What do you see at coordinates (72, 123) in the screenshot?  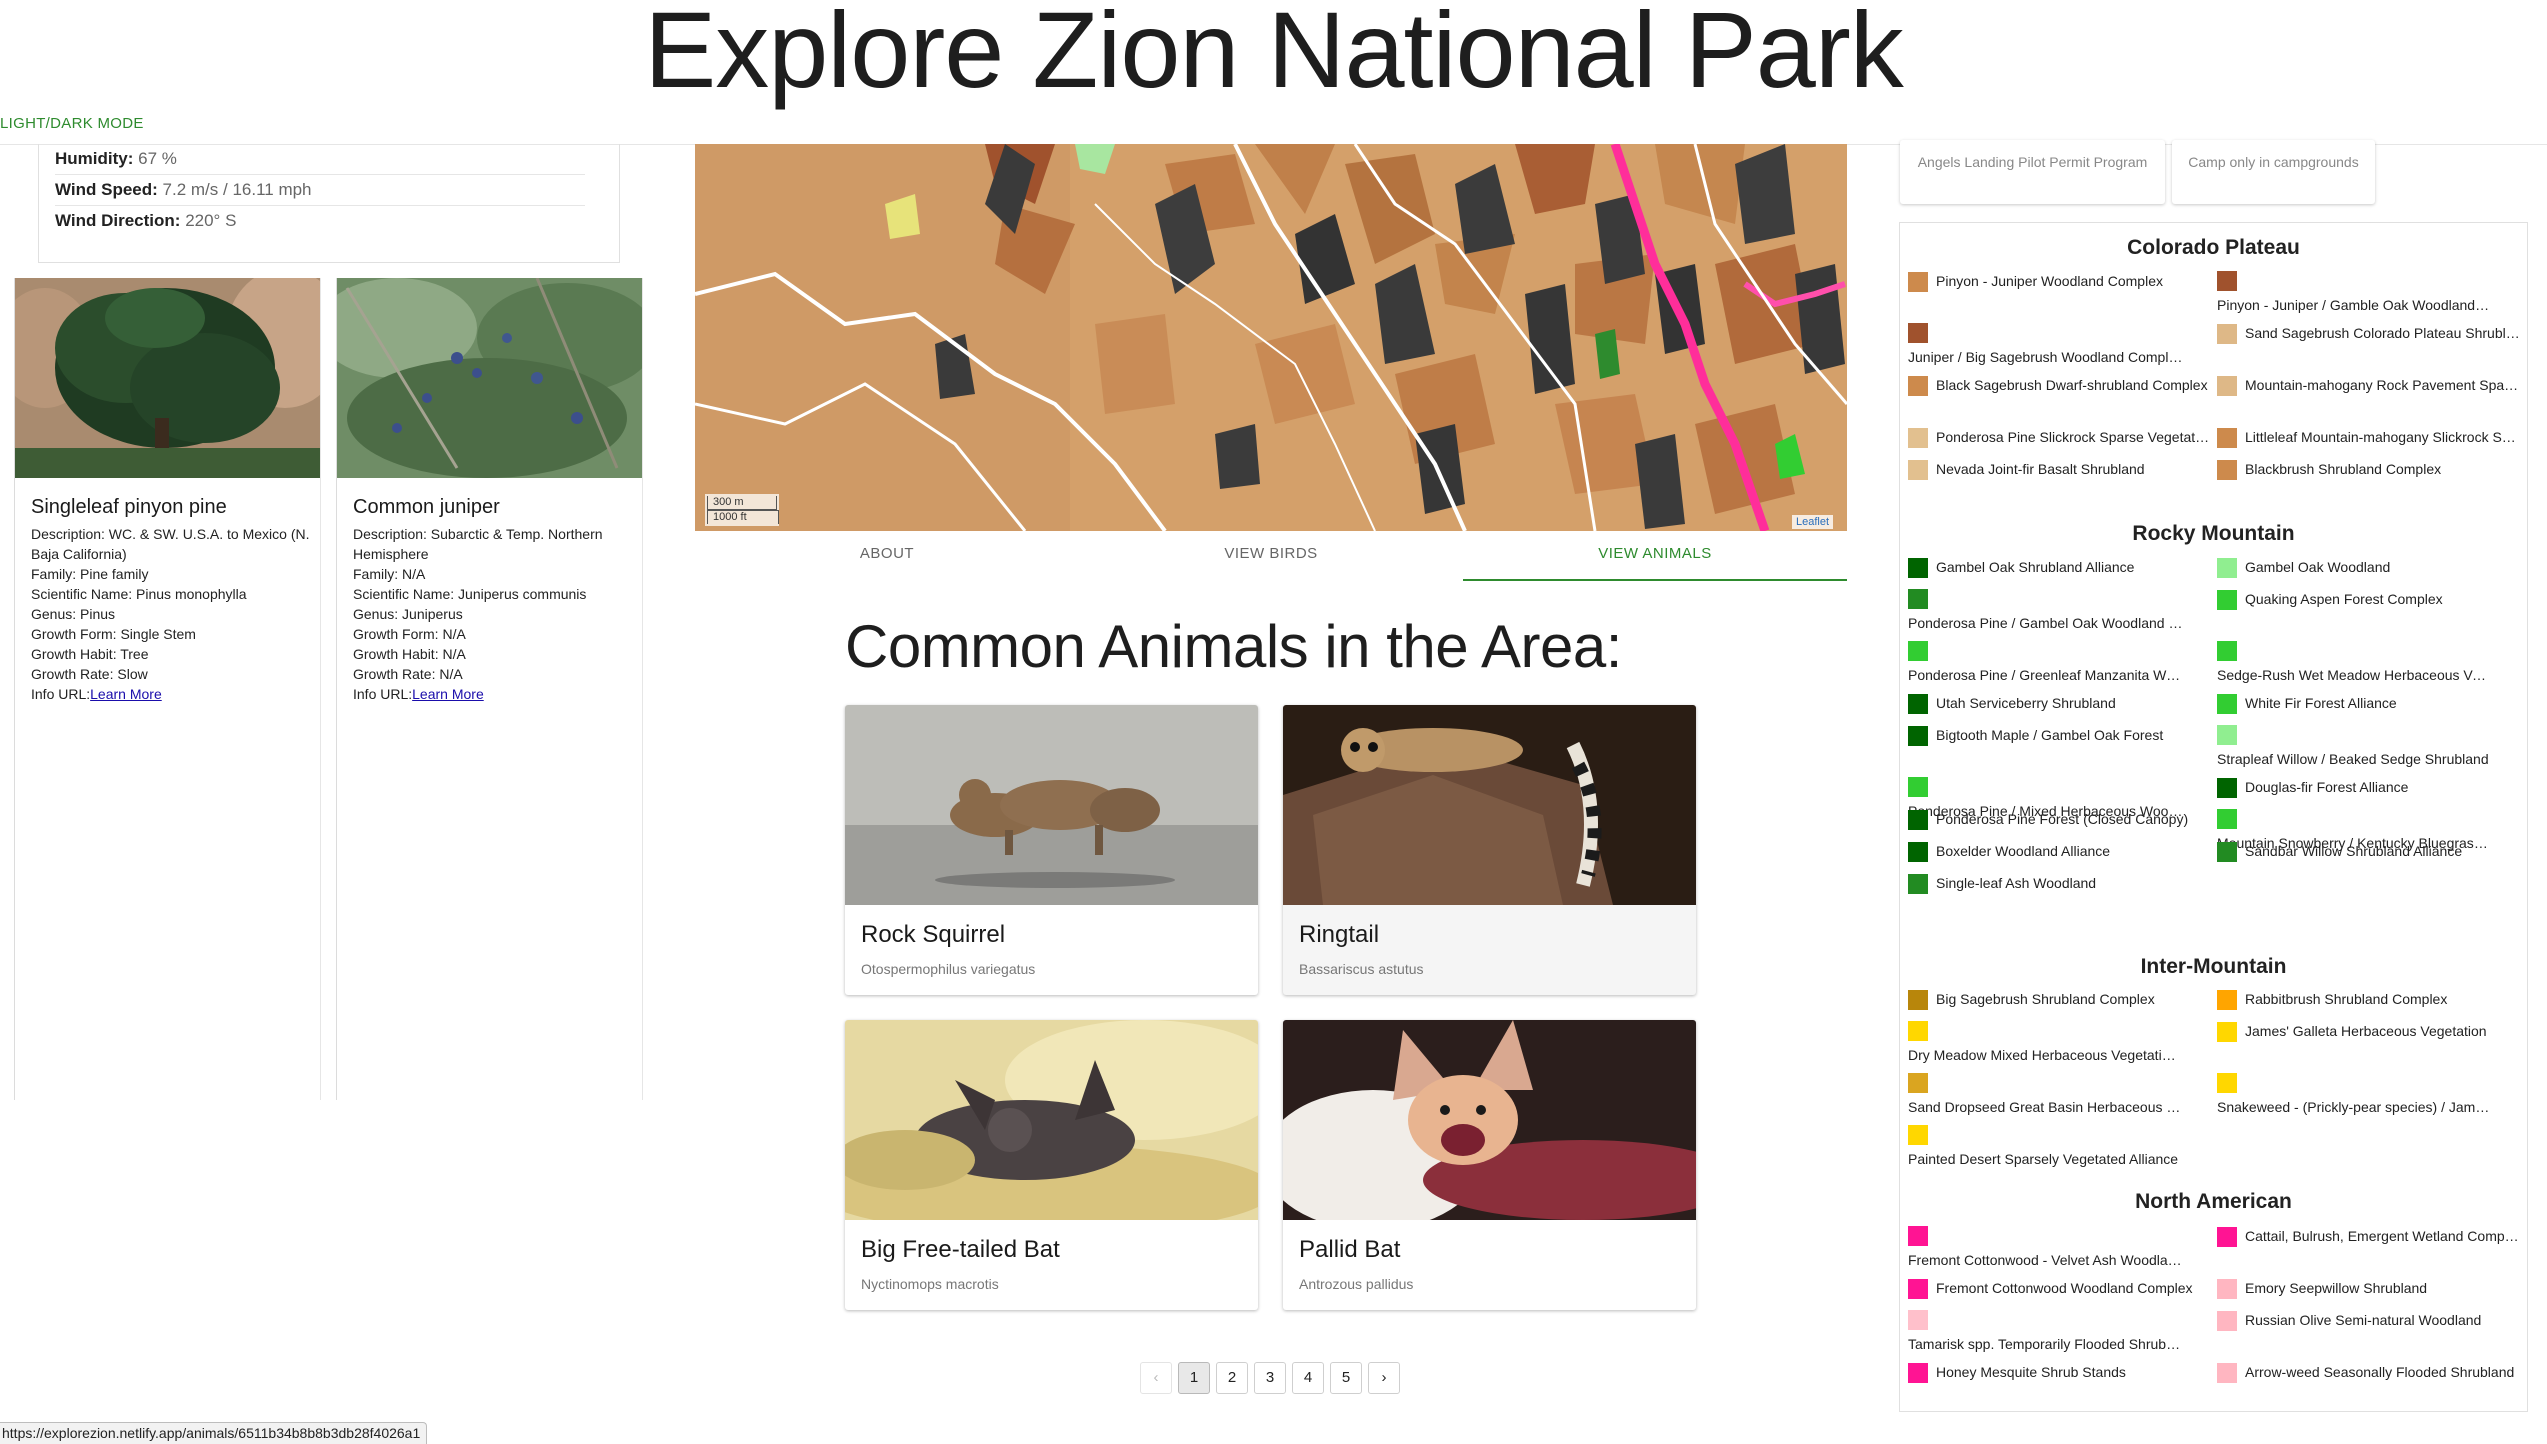 I see `theme-toggle-button: LIGHT/DARK MODE` at bounding box center [72, 123].